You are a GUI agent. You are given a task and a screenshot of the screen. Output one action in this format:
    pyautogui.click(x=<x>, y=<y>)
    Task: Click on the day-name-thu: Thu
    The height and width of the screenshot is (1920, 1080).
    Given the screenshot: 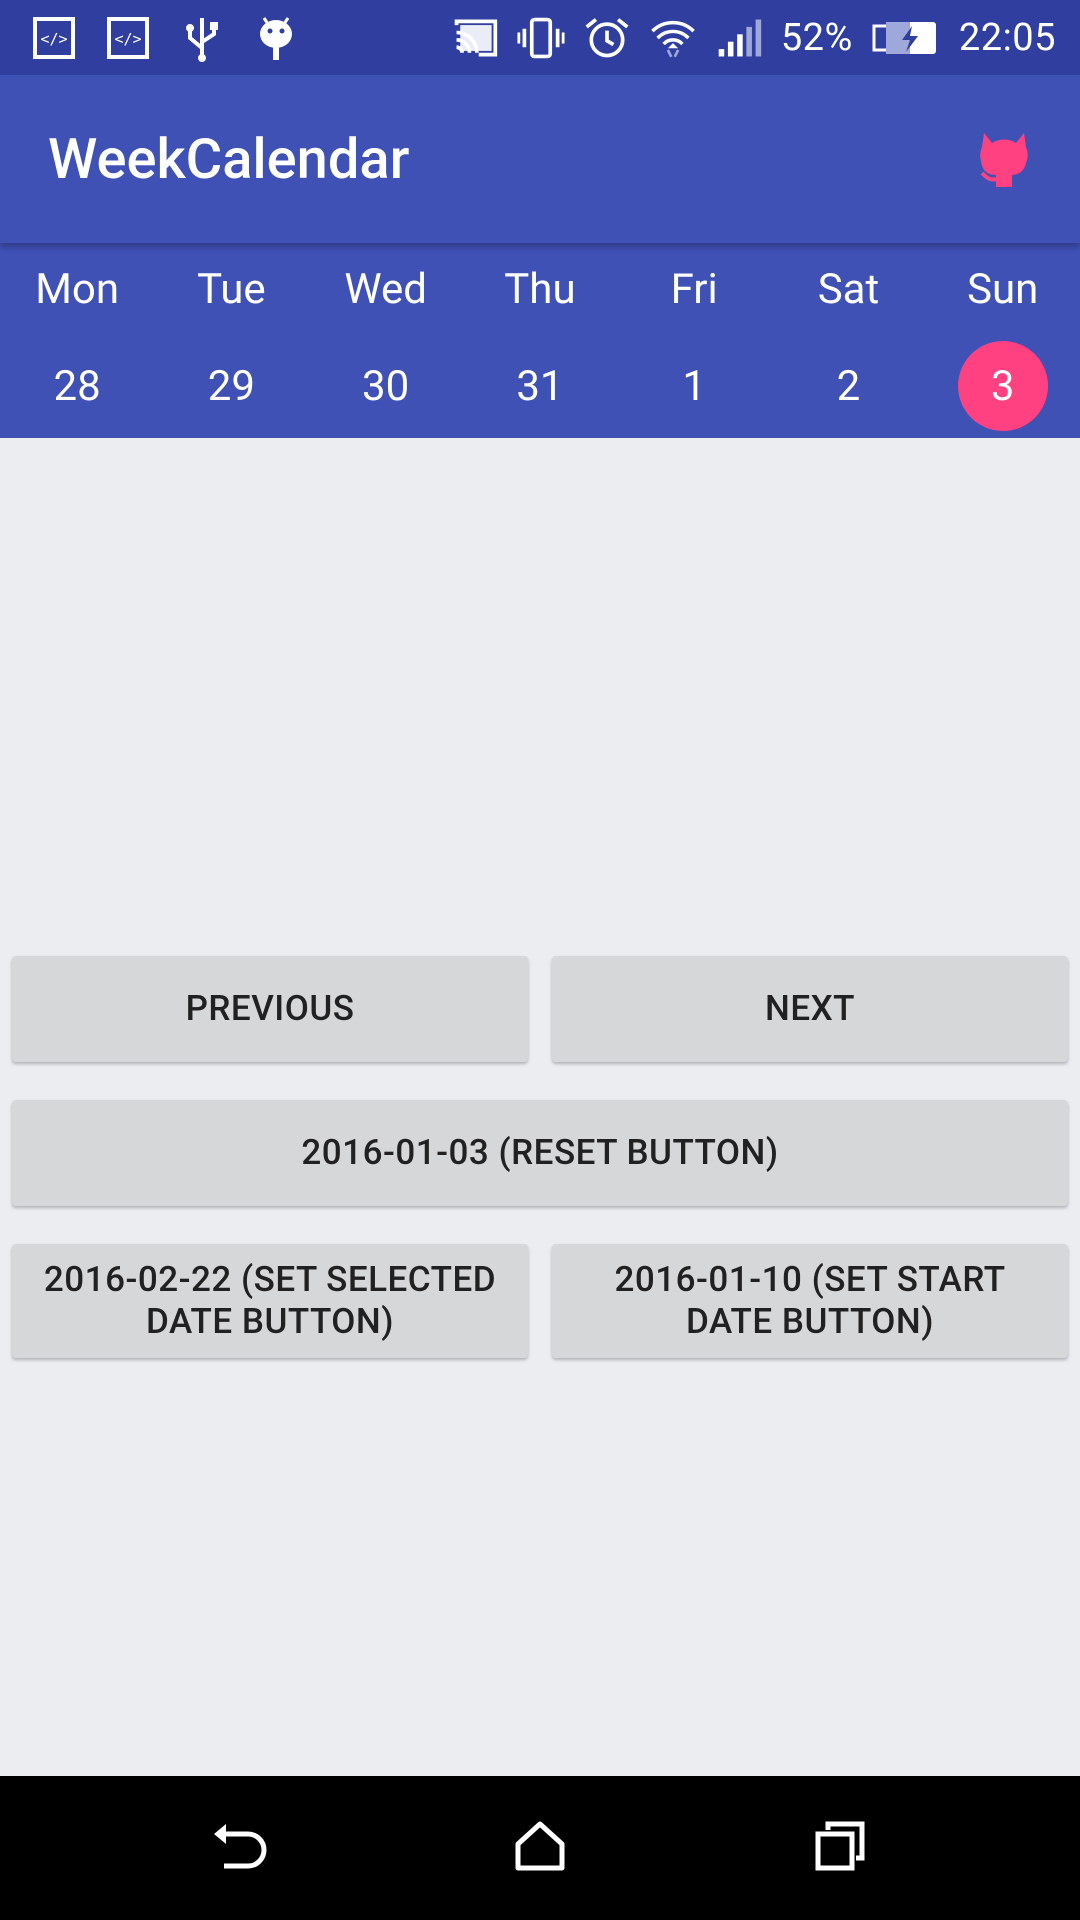 What is the action you would take?
    pyautogui.click(x=540, y=289)
    